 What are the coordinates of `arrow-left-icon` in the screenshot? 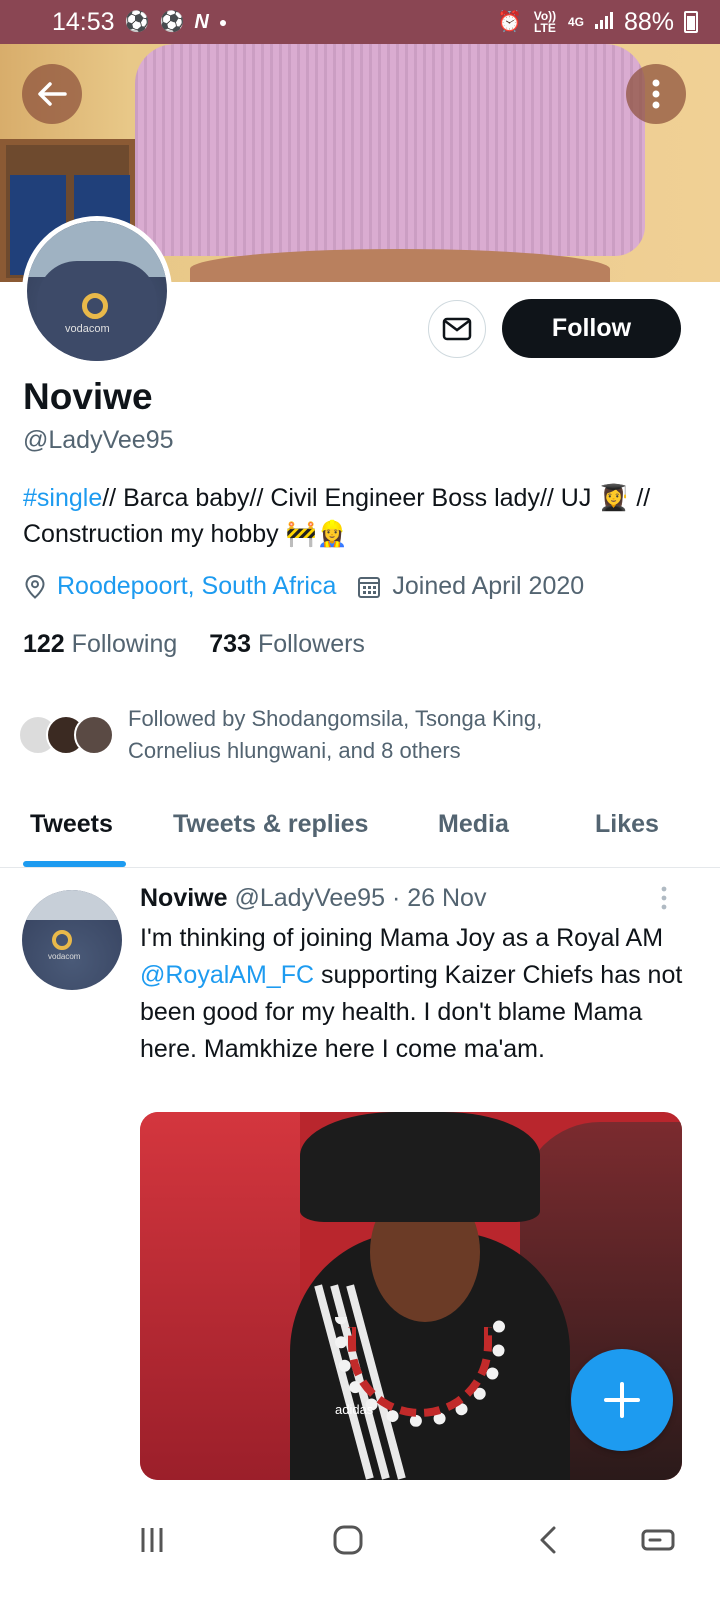 It's located at (52, 94).